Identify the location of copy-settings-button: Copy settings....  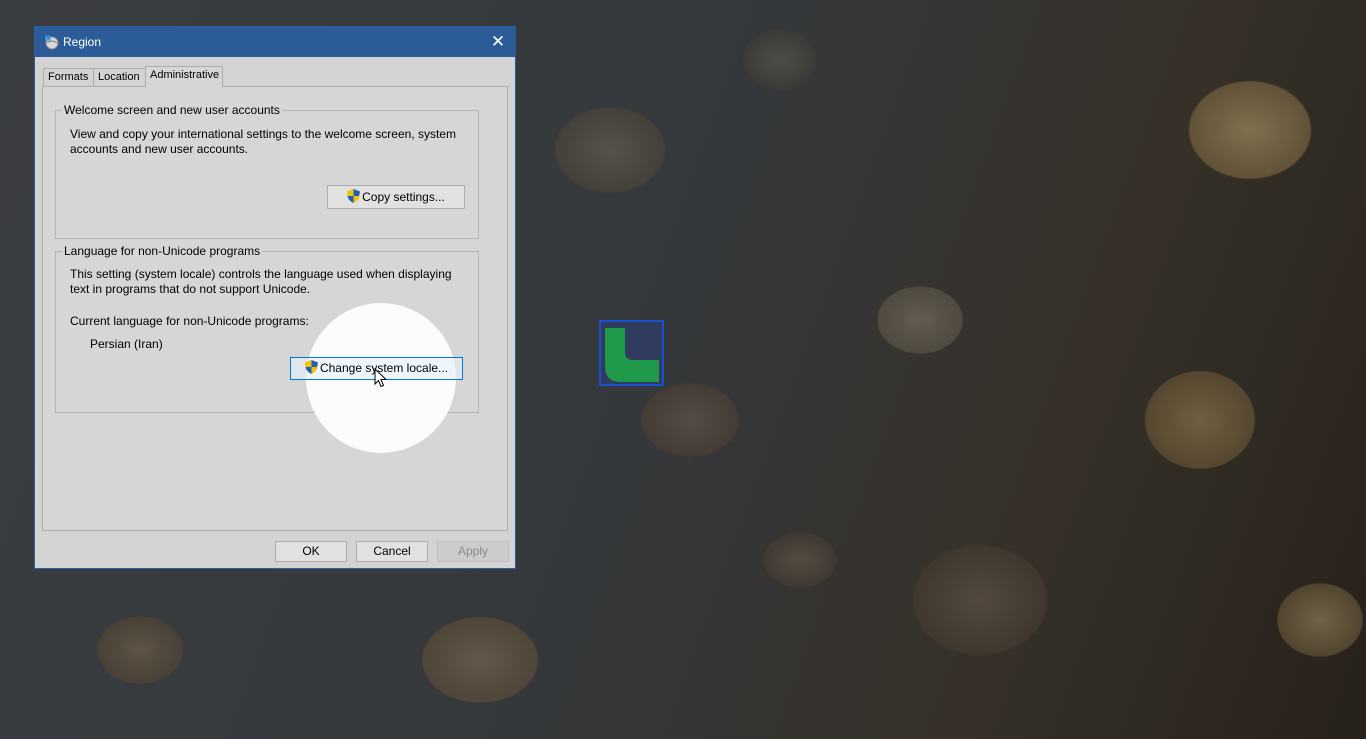
(396, 197).